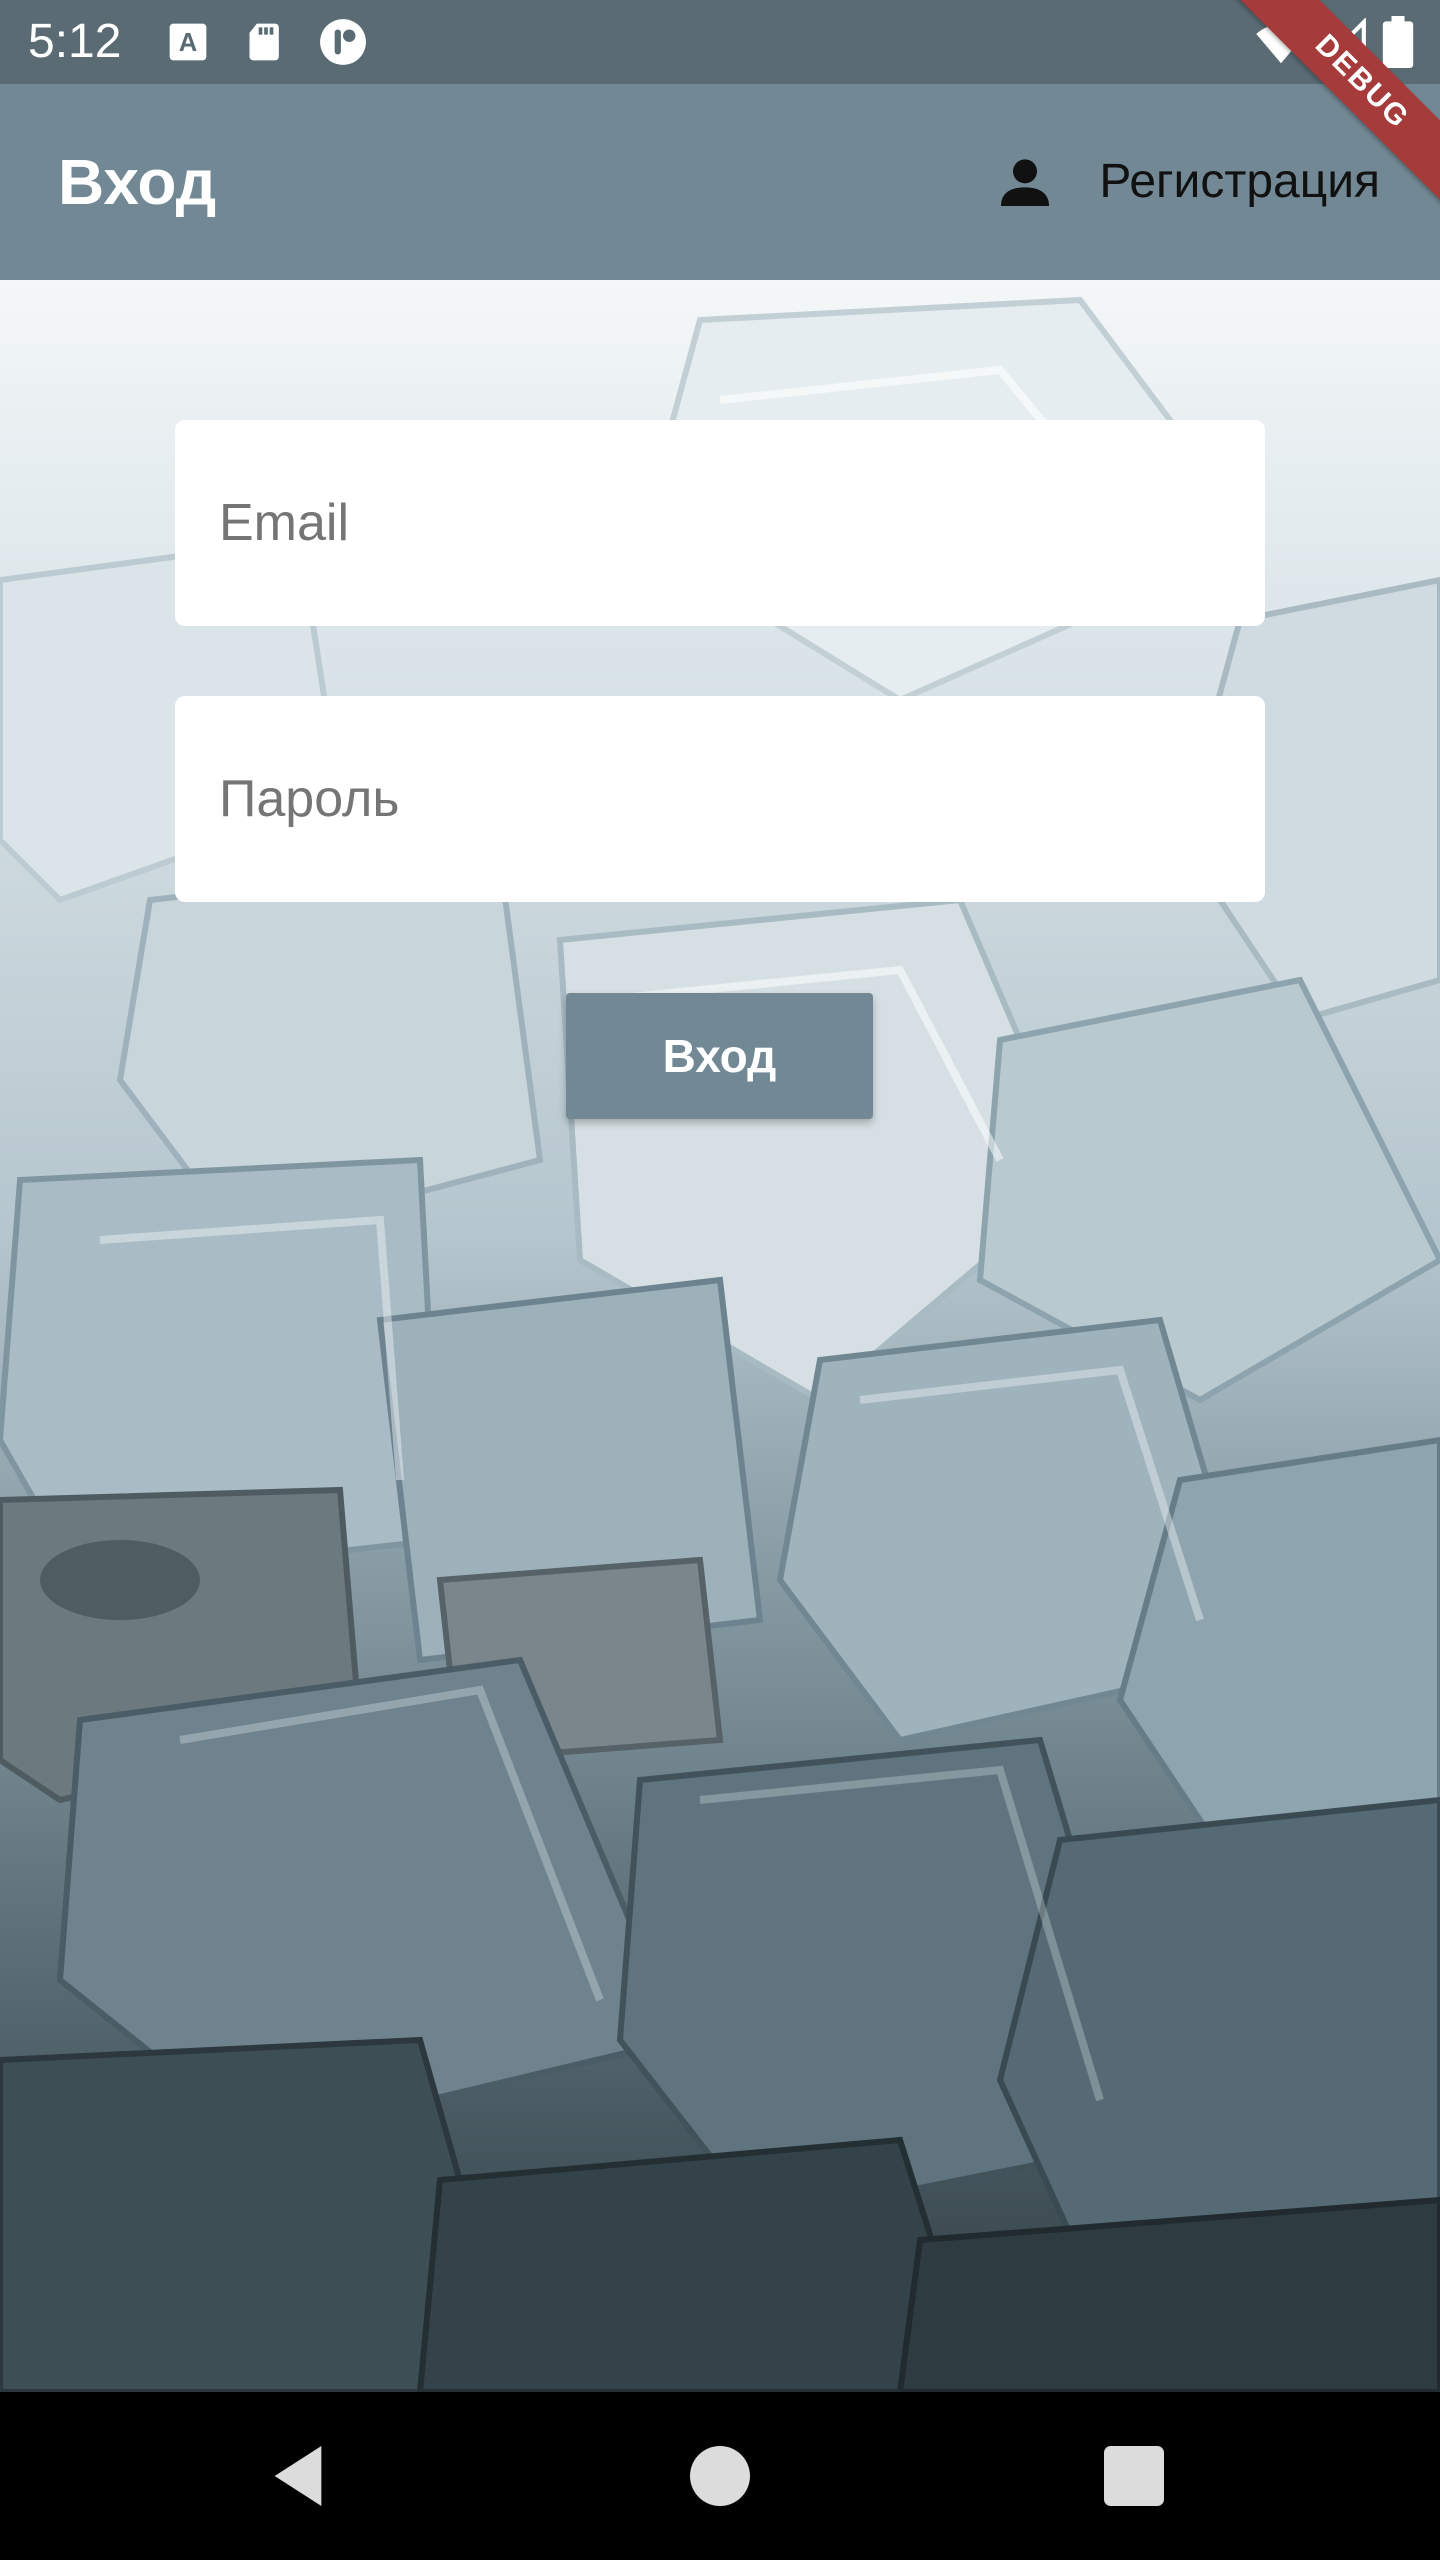 The width and height of the screenshot is (1440, 2560). What do you see at coordinates (137, 182) in the screenshot?
I see `page-title: Вход` at bounding box center [137, 182].